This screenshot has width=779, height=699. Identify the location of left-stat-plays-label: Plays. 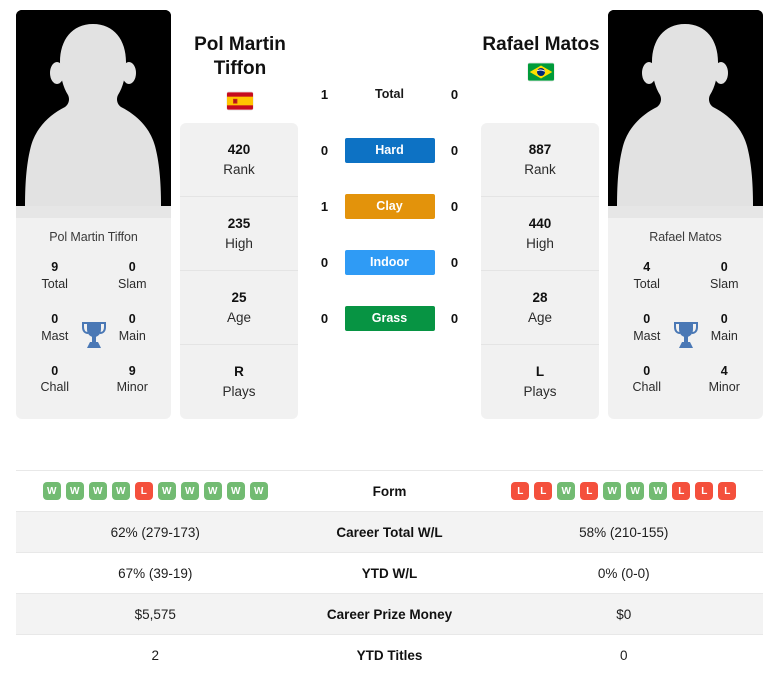
(239, 391).